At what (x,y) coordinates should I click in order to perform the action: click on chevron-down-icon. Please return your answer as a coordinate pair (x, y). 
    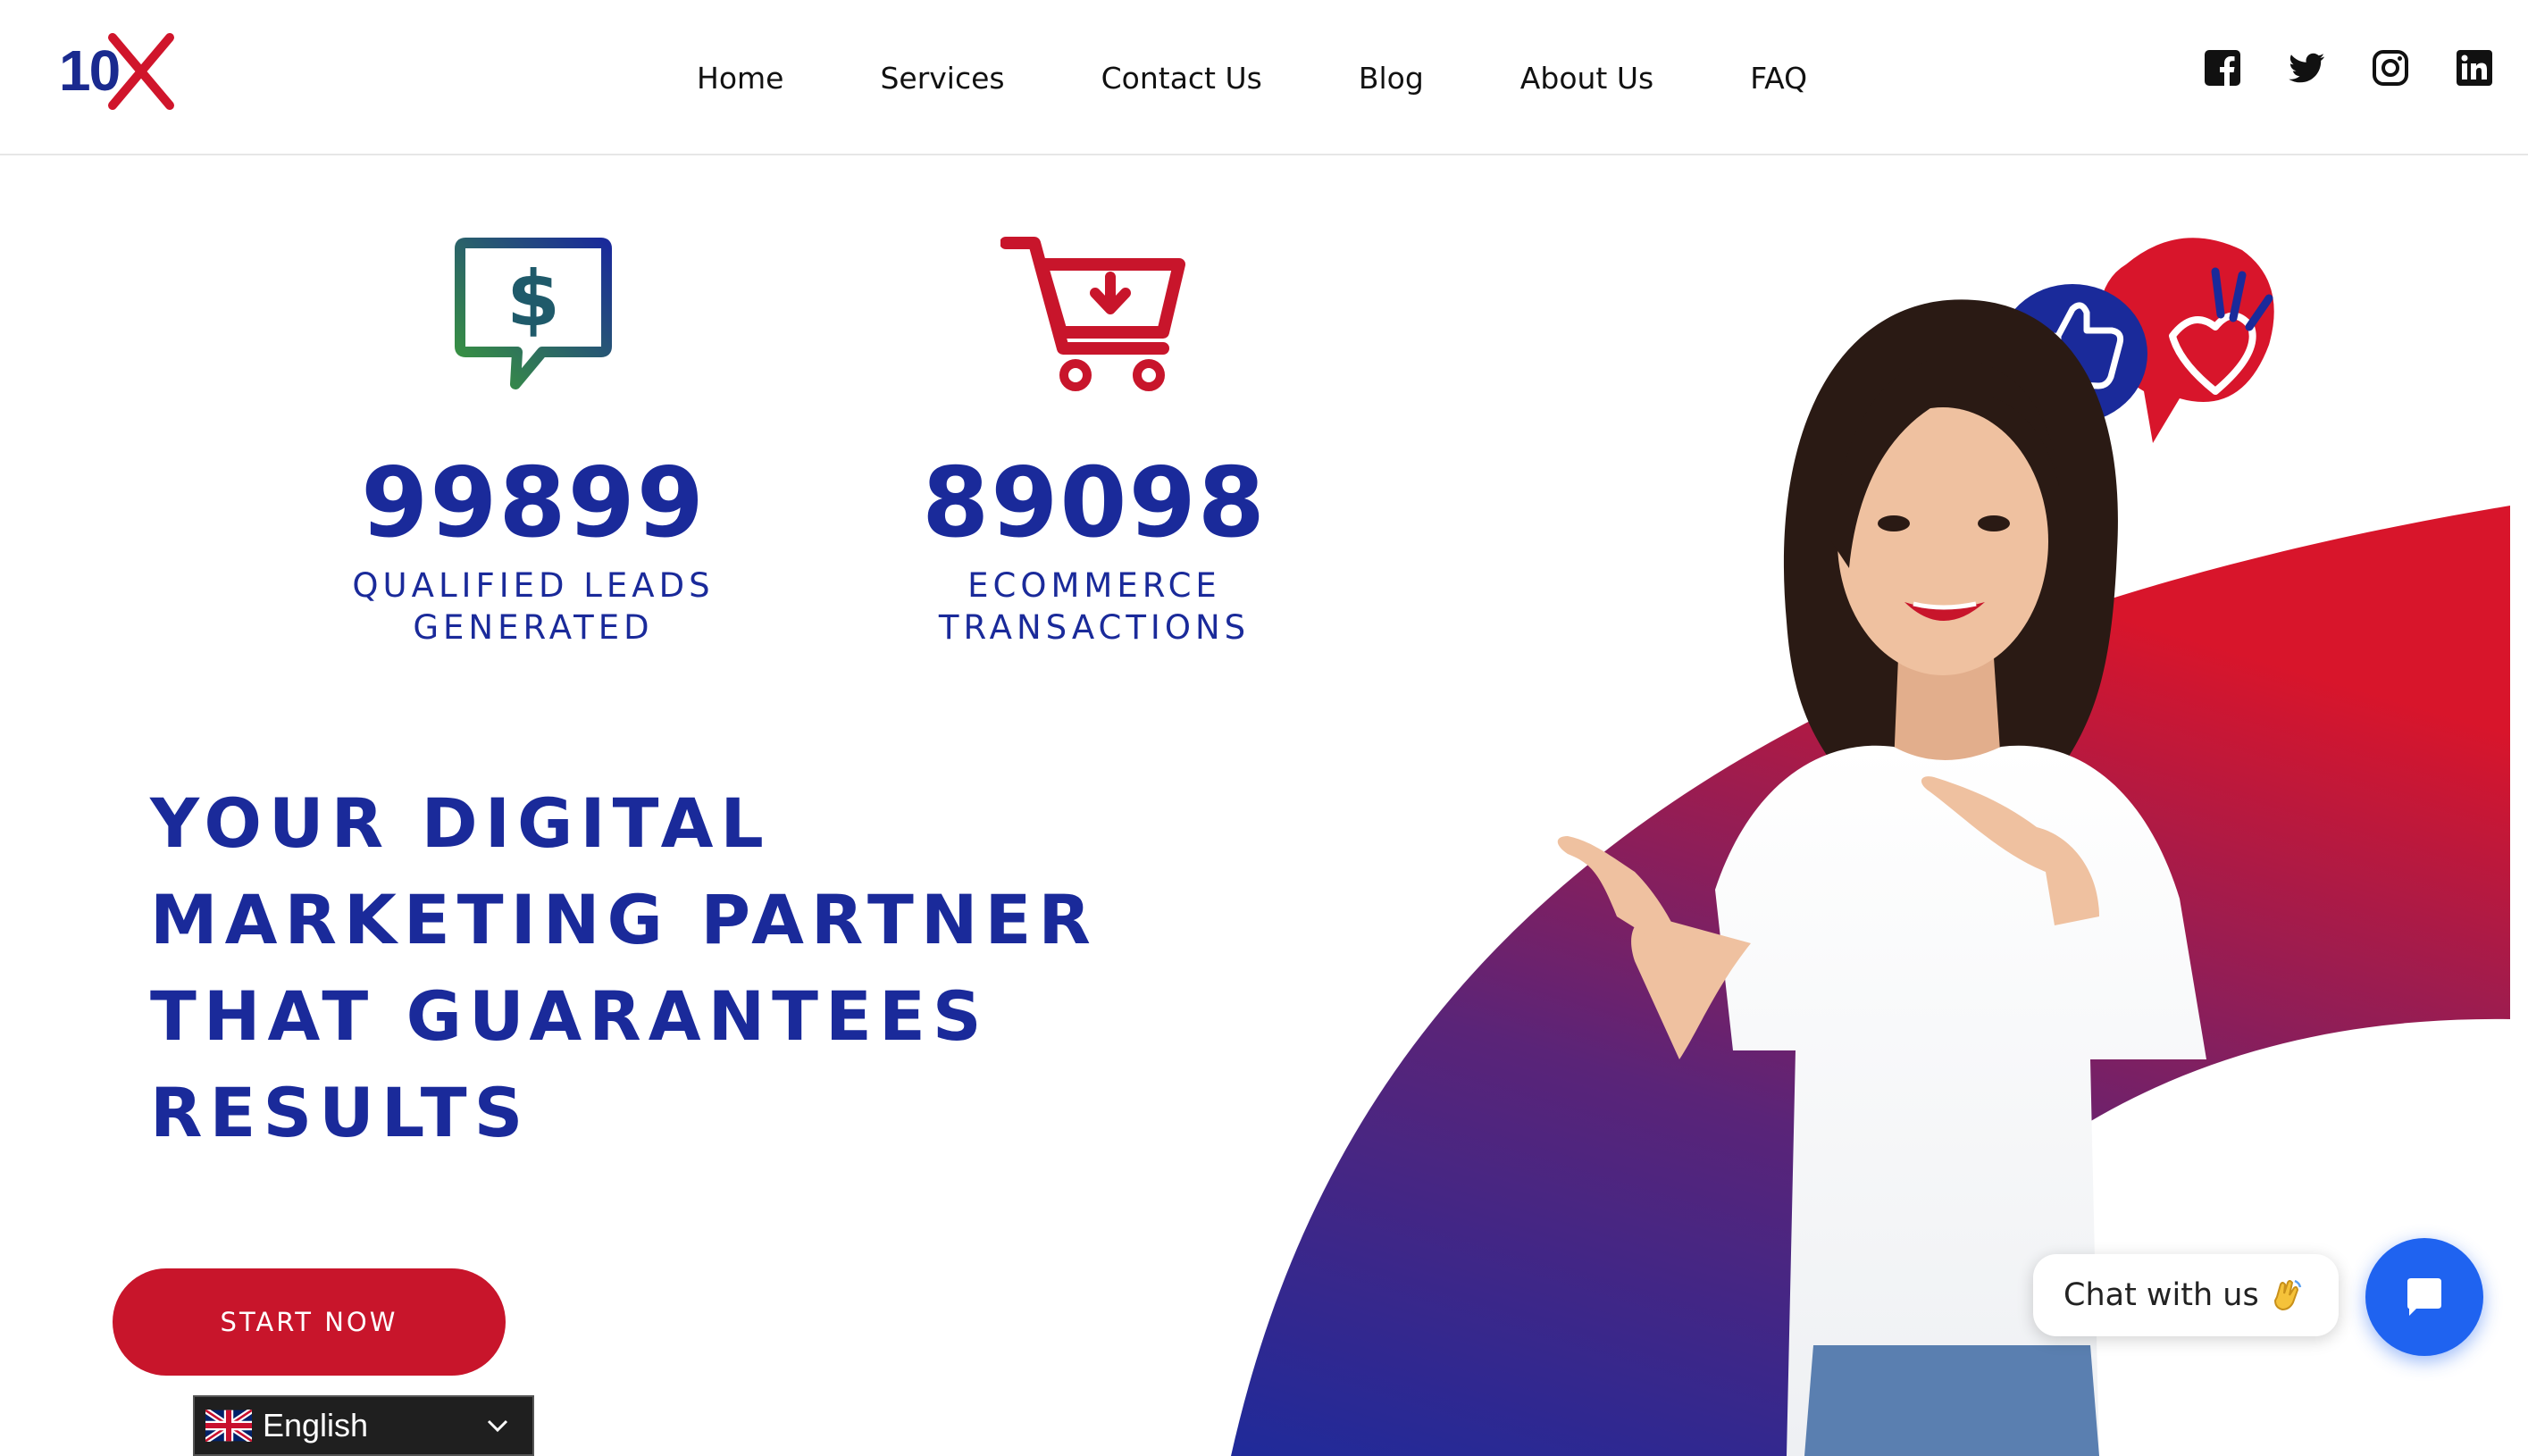
    Looking at the image, I should click on (498, 1426).